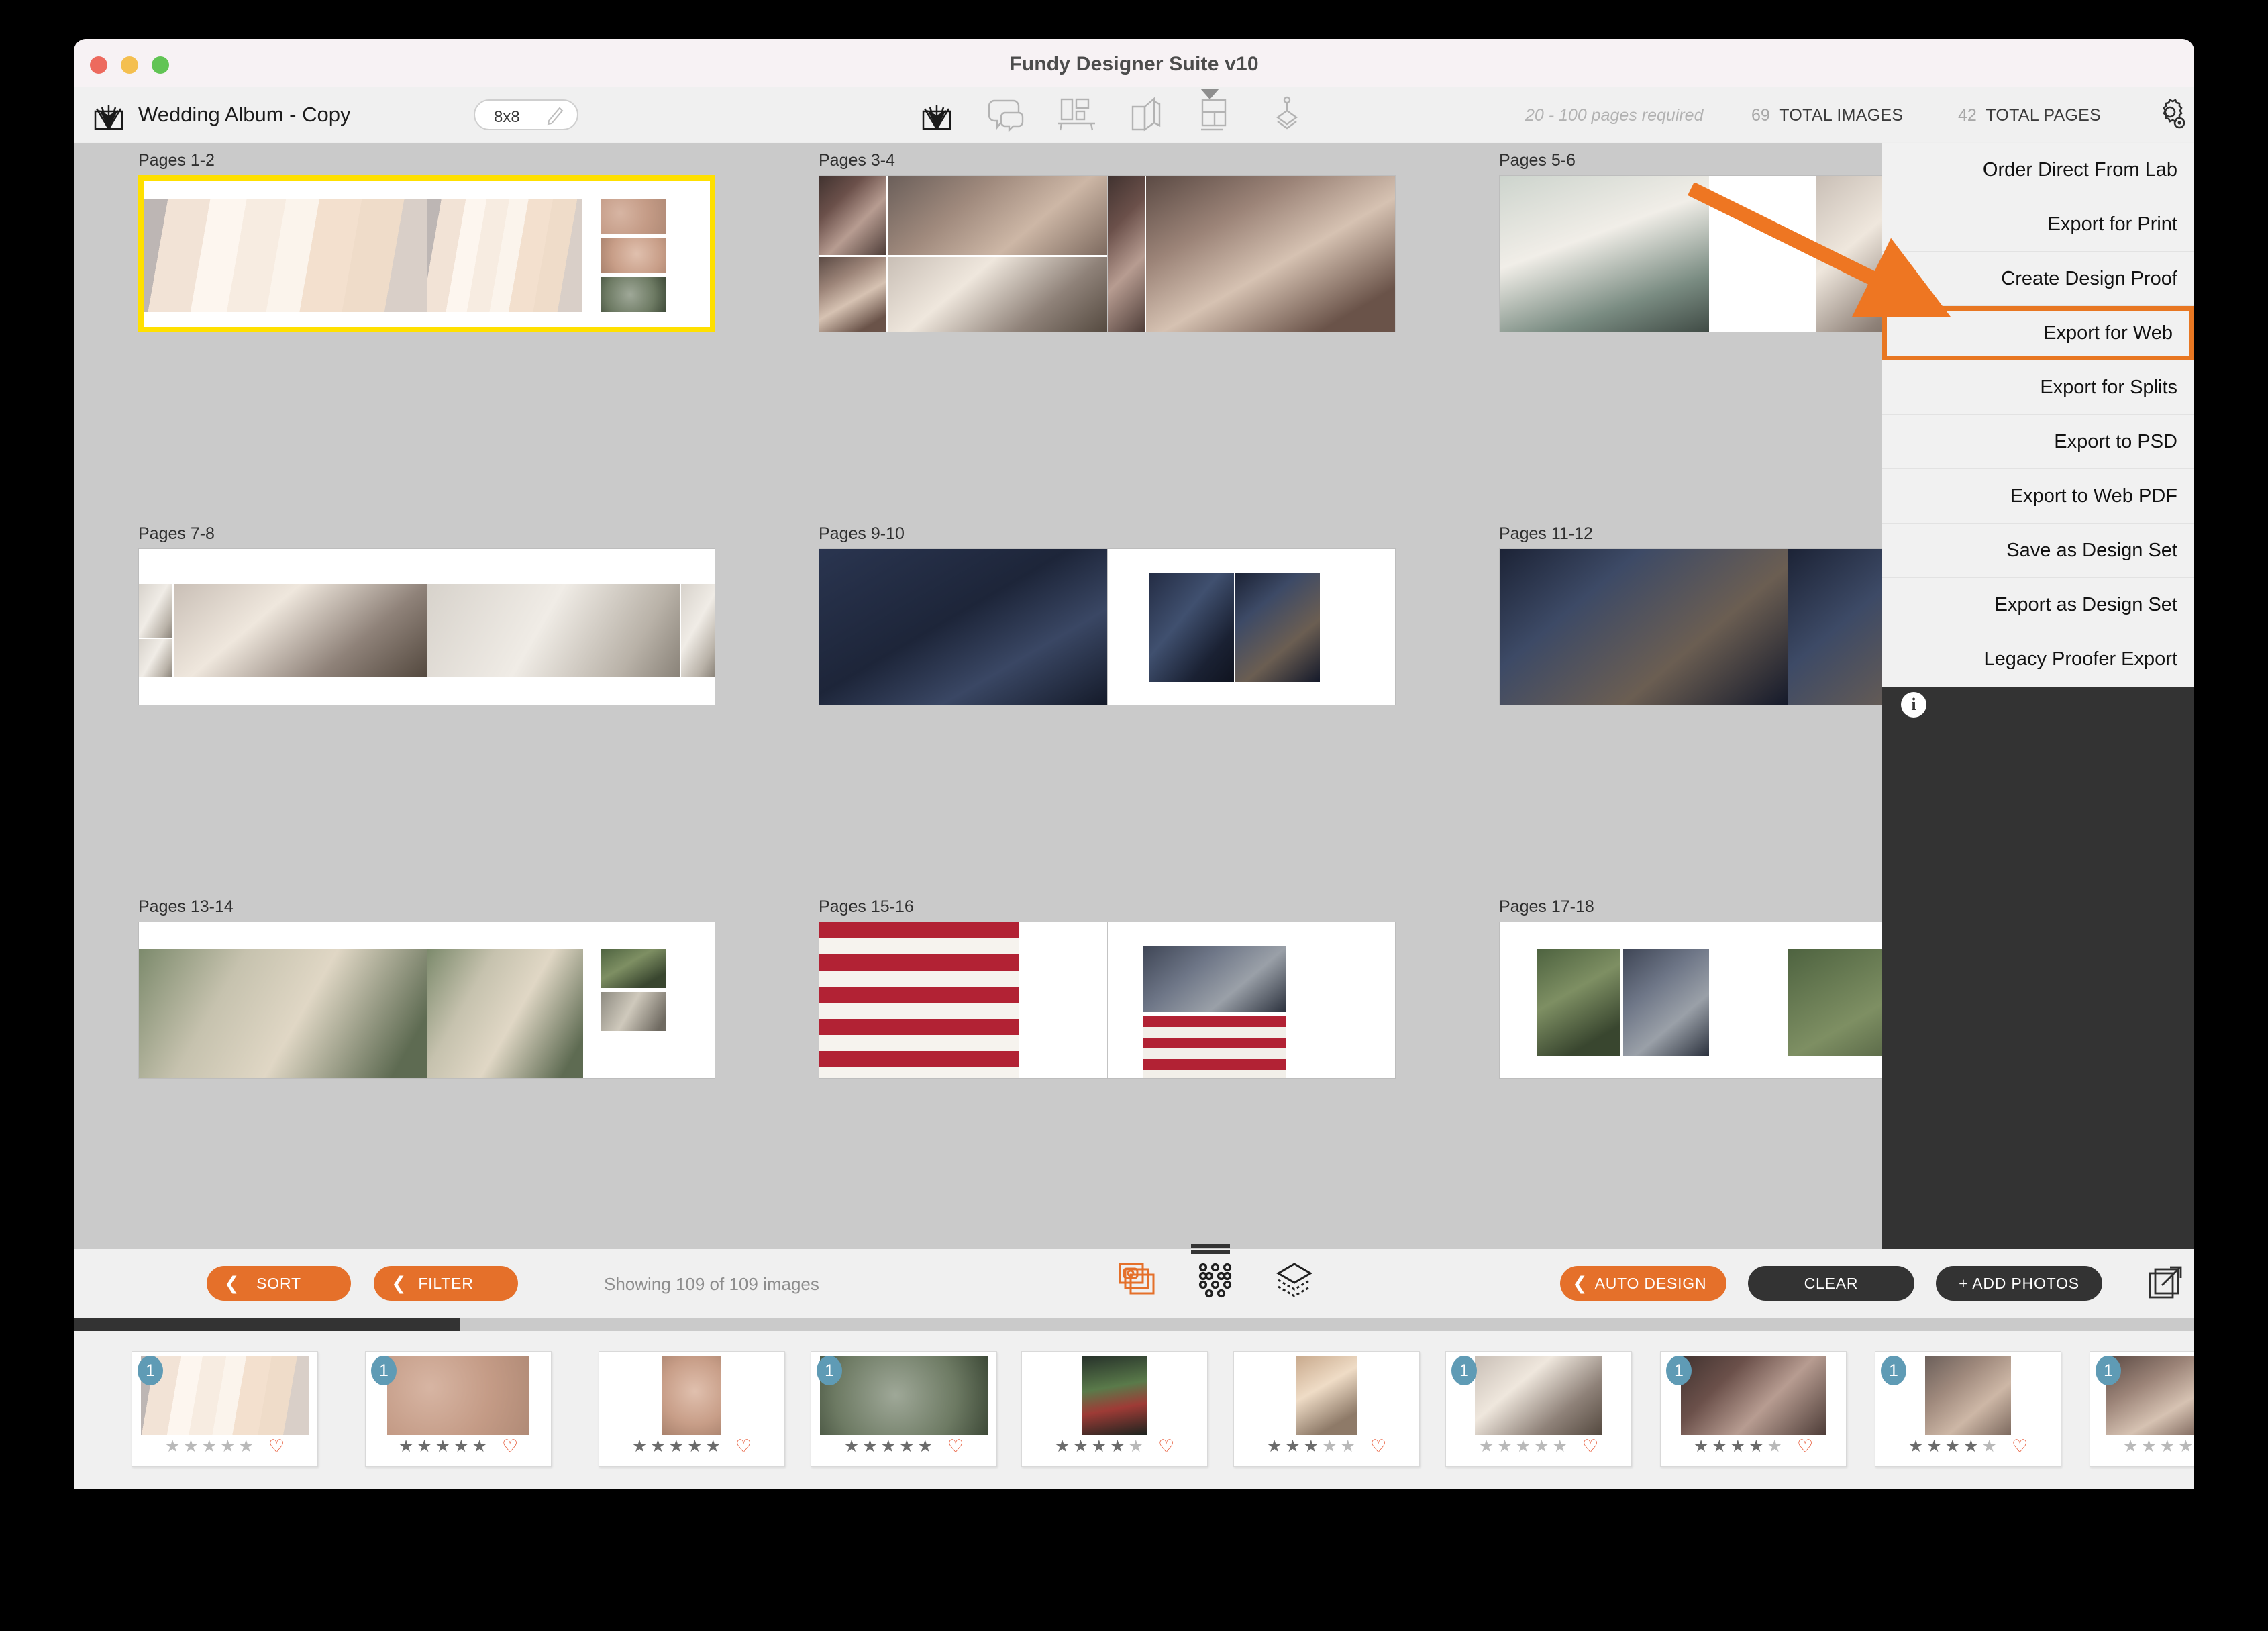 This screenshot has height=1631, width=2268. Describe the element at coordinates (2038, 659) in the screenshot. I see `menu-item-legacy-proofer-export: Legacy Proofer Export` at that location.